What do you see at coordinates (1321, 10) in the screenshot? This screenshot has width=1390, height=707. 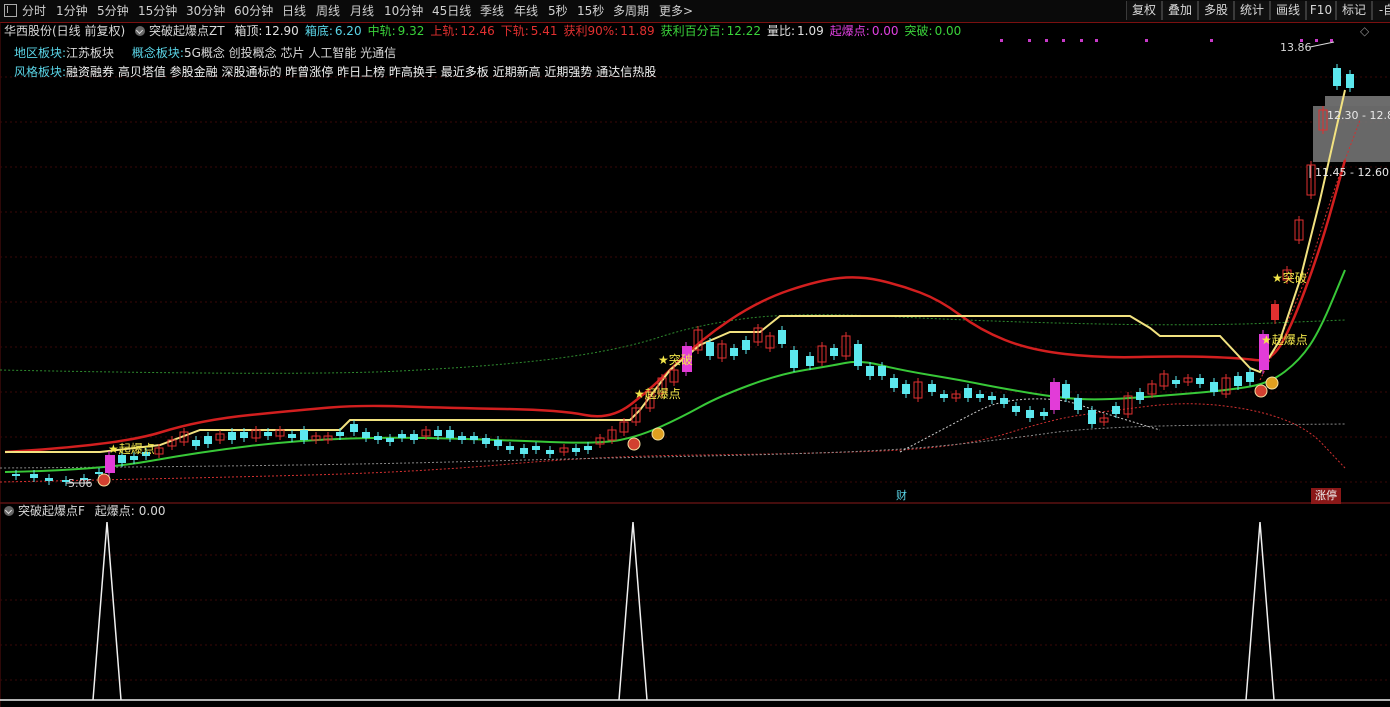 I see `toolbar-button: F10` at bounding box center [1321, 10].